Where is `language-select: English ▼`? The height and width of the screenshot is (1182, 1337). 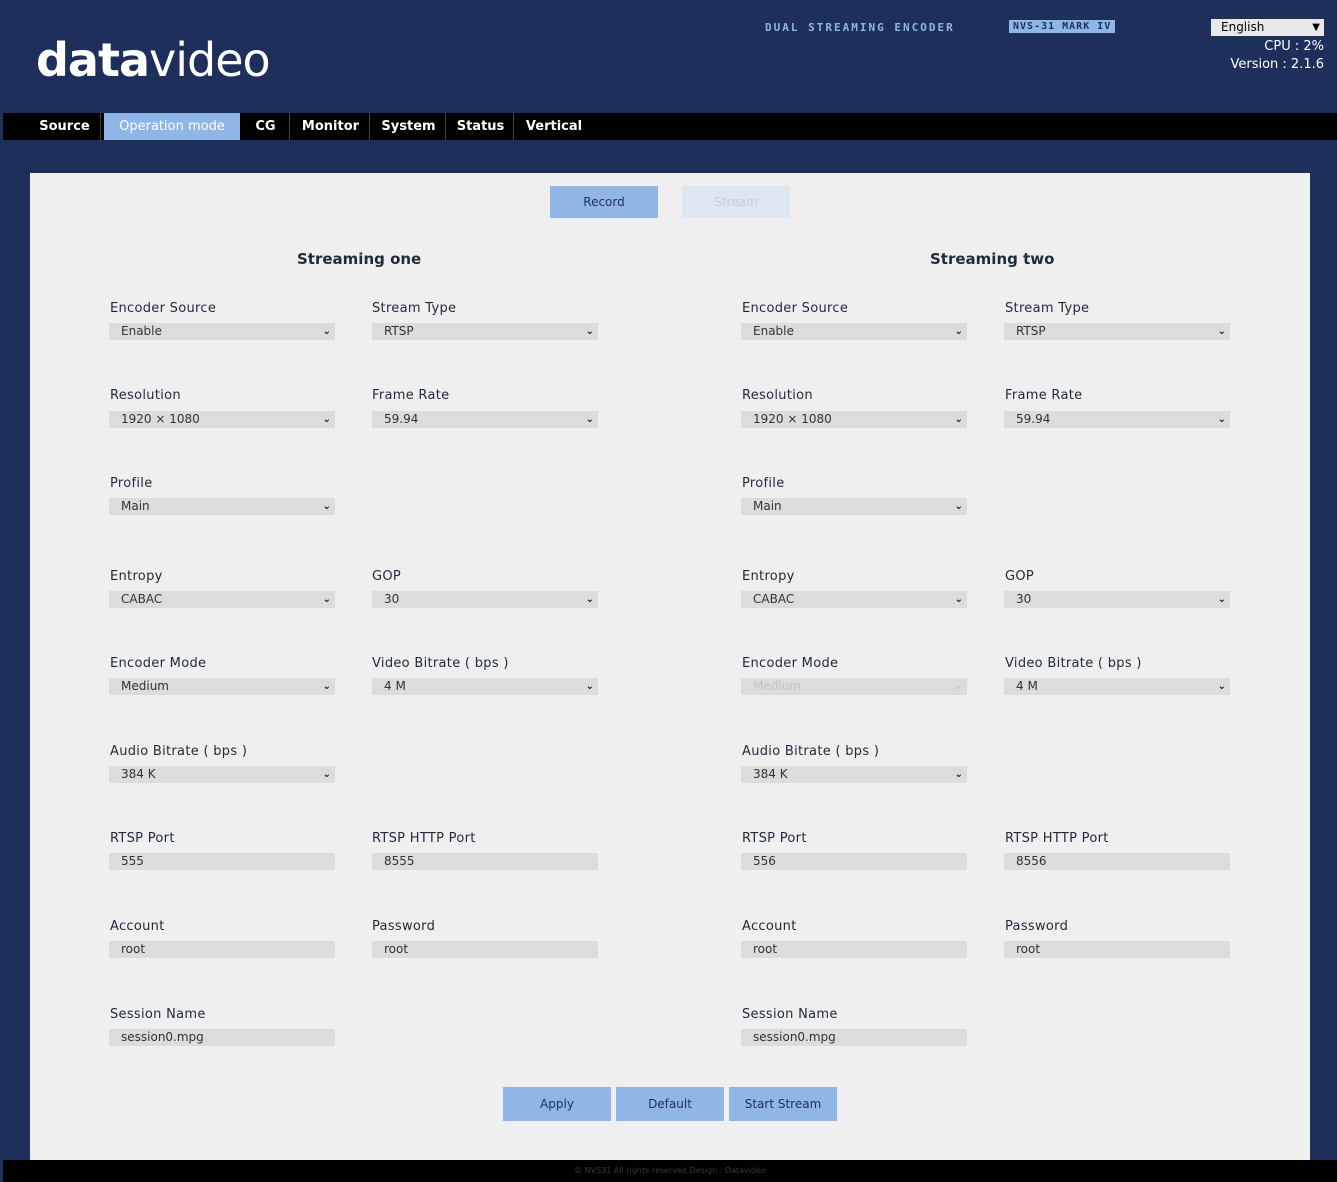
language-select: English ▼ is located at coordinates (1267, 27).